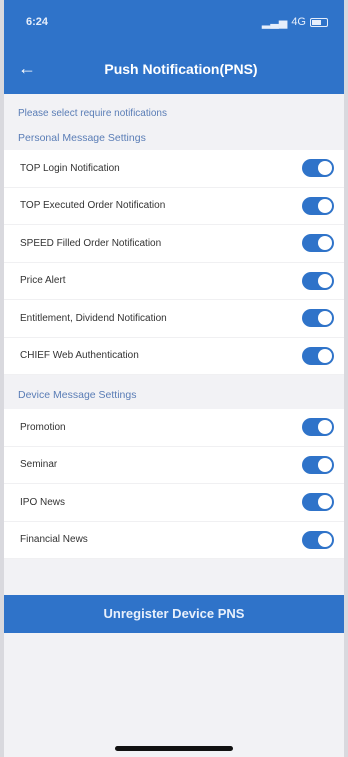 This screenshot has width=348, height=757. What do you see at coordinates (91, 243) in the screenshot?
I see `item-label: SPEED Filled Order Notification` at bounding box center [91, 243].